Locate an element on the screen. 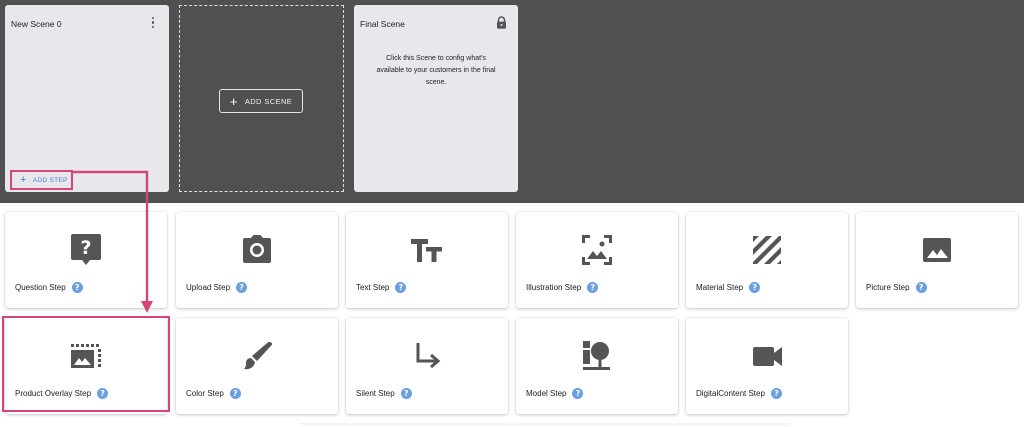 The width and height of the screenshot is (1024, 427). add-step-button: + ADD STEP is located at coordinates (44, 180).